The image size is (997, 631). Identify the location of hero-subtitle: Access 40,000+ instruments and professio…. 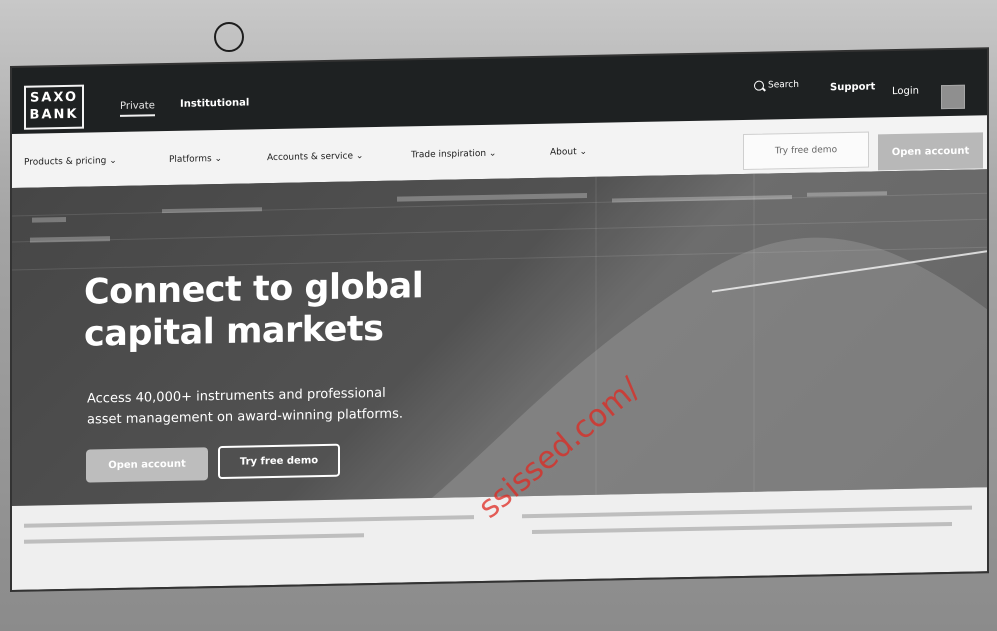
(245, 406).